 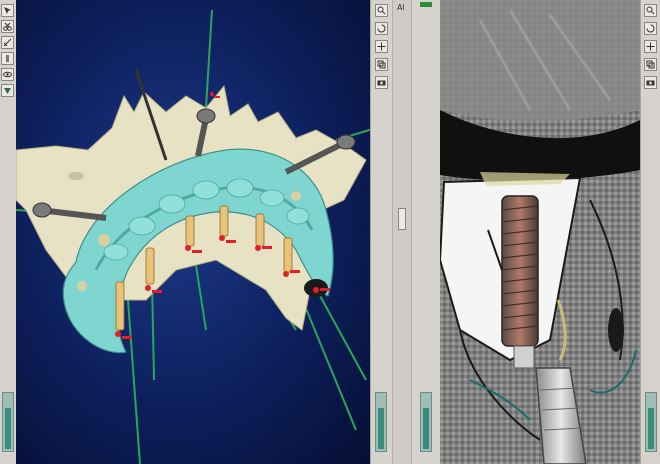 What do you see at coordinates (650, 28) in the screenshot?
I see `ct-rotate-icon` at bounding box center [650, 28].